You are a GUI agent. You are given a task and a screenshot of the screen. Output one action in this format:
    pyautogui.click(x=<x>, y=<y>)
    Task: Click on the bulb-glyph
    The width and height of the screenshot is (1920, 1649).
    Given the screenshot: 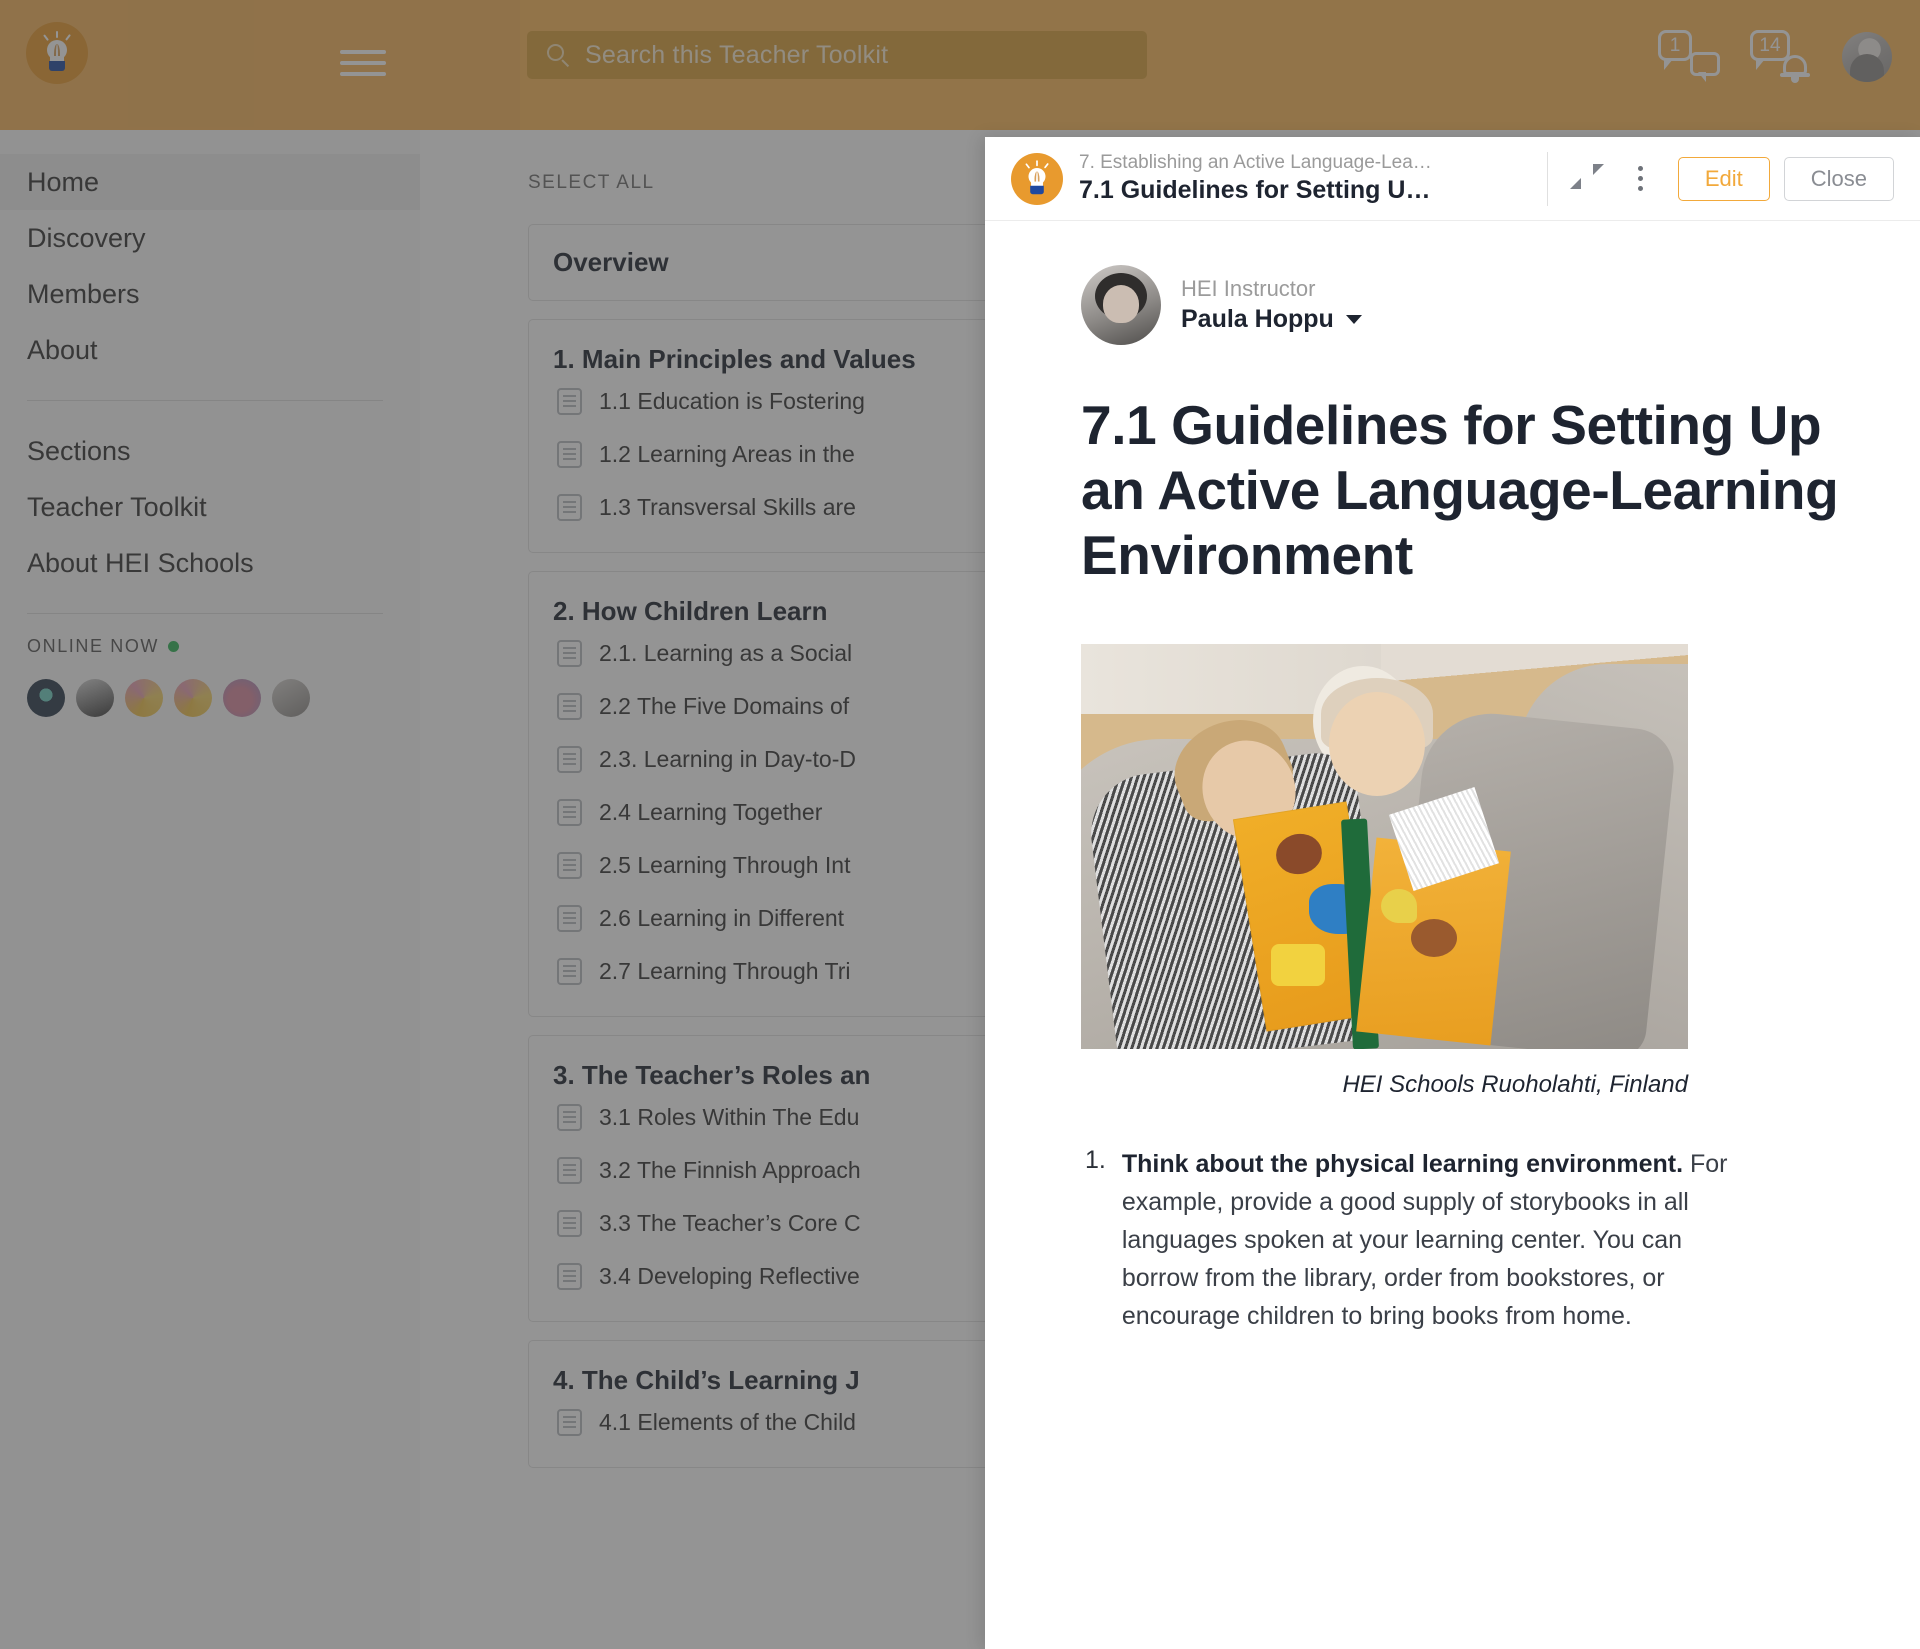 What is the action you would take?
    pyautogui.click(x=1037, y=177)
    